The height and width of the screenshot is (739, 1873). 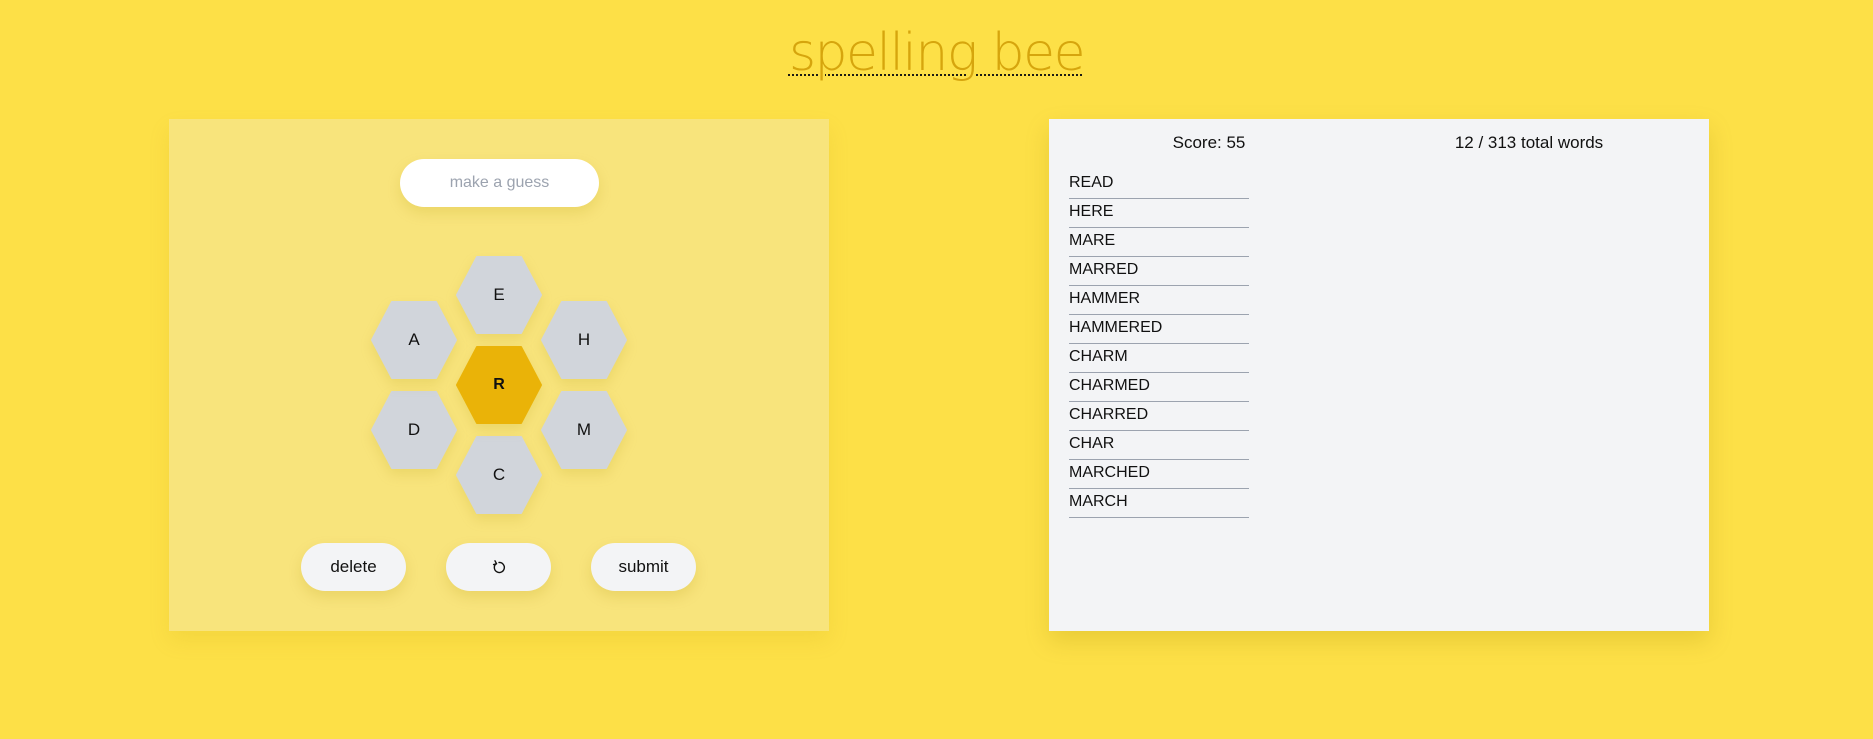 I want to click on letter-hex-label: M, so click(x=584, y=429).